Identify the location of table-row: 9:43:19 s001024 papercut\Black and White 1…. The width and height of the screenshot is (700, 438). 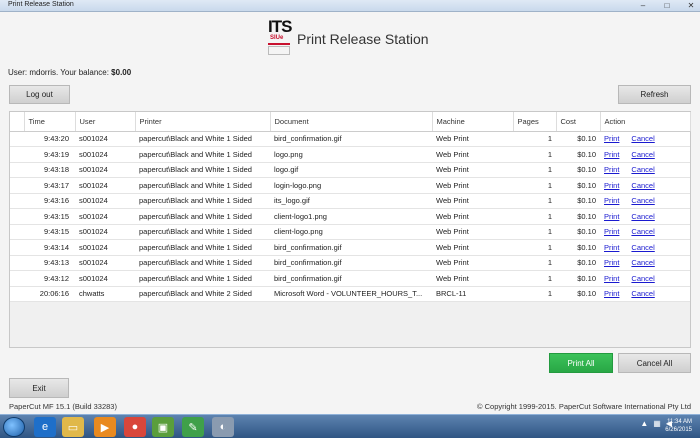
(350, 154).